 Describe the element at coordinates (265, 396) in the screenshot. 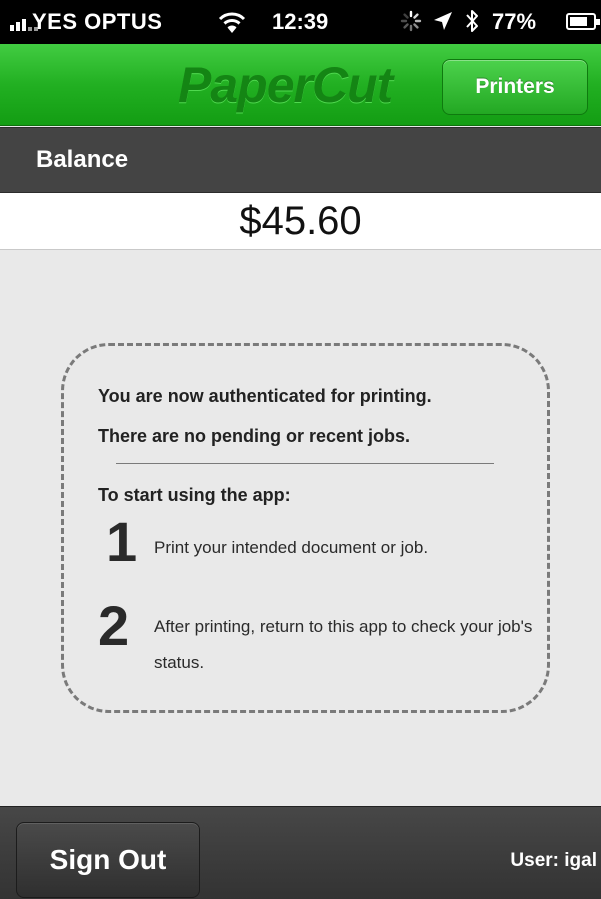

I see `authenticated-message: You are now authenticated for printing.` at that location.